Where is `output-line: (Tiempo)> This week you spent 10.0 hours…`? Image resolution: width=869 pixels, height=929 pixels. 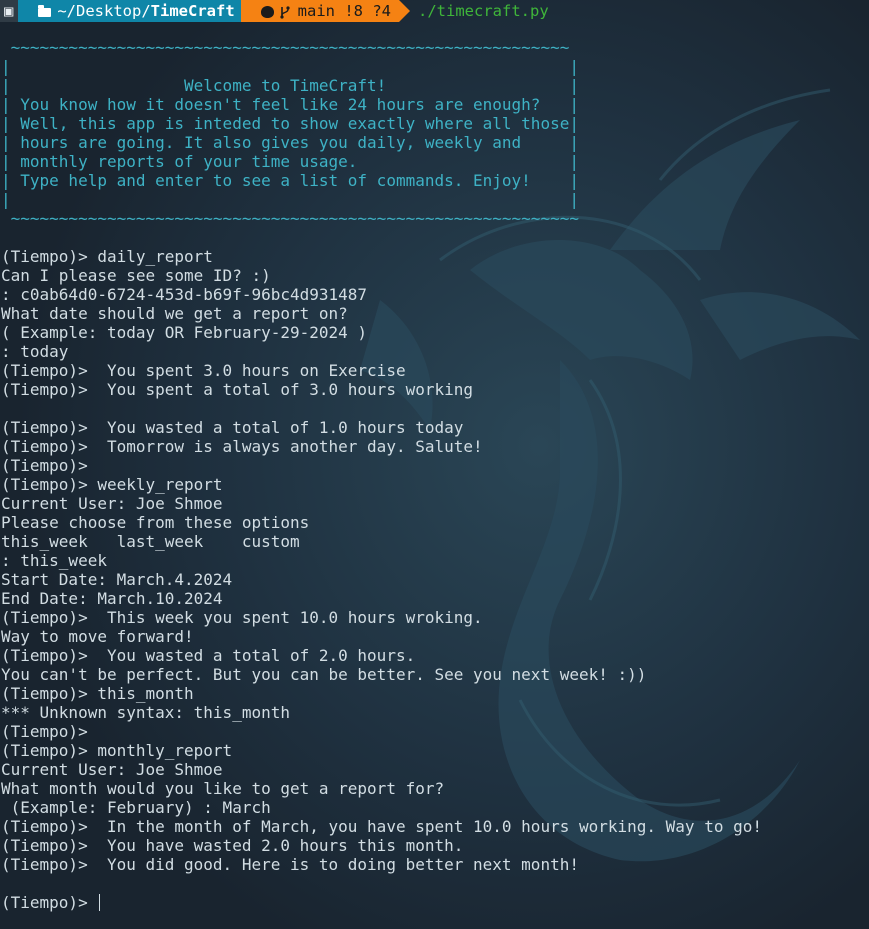 output-line: (Tiempo)> This week you spent 10.0 hours… is located at coordinates (242, 617).